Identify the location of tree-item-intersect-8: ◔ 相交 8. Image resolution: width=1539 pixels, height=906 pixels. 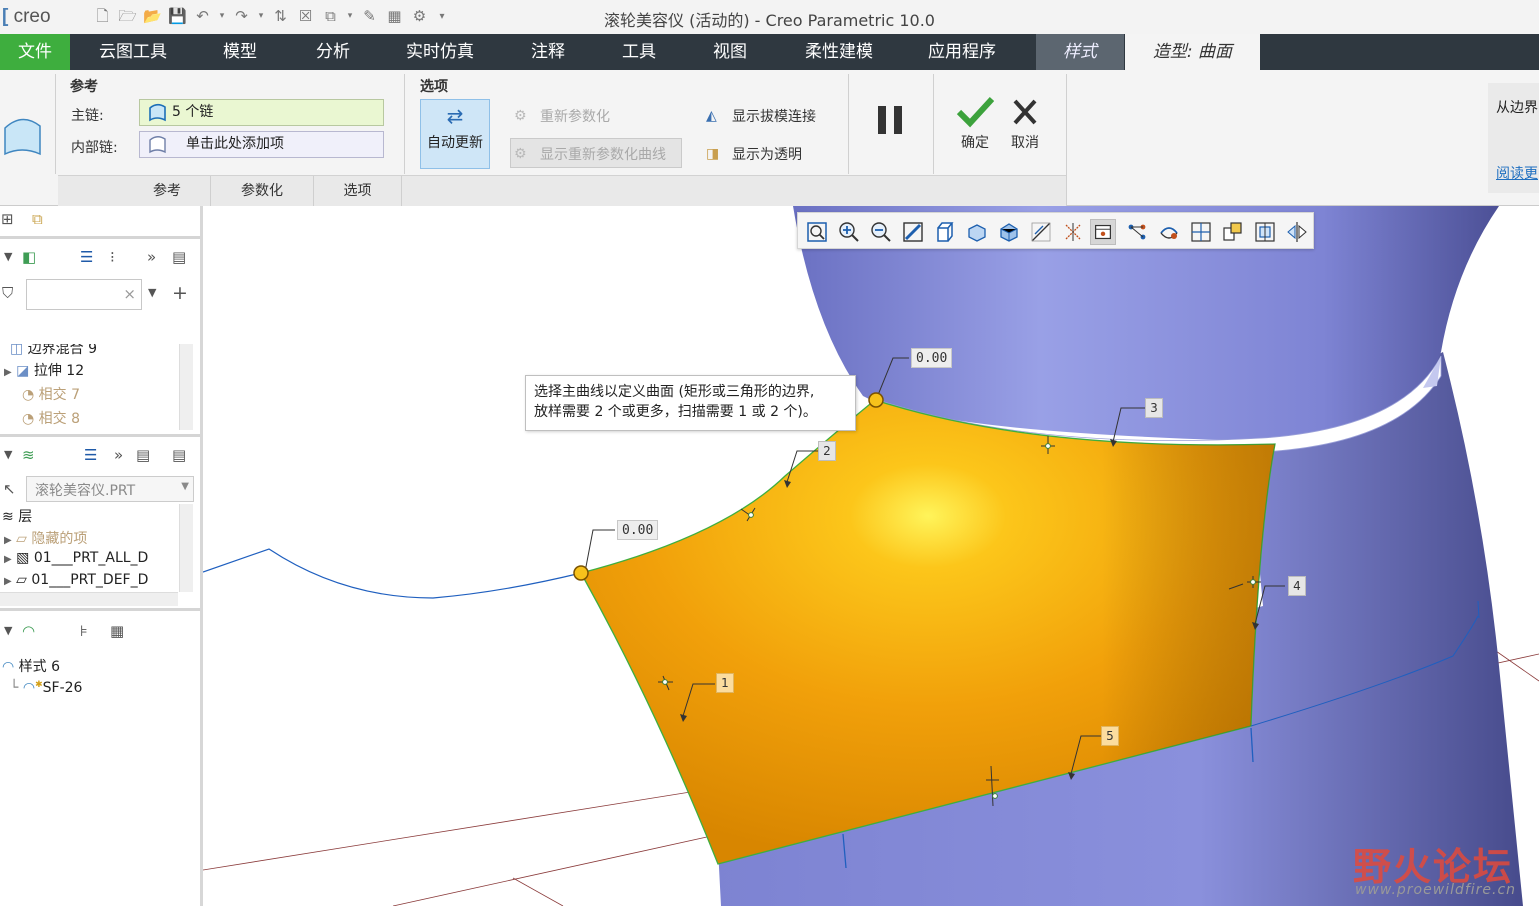
(51, 418).